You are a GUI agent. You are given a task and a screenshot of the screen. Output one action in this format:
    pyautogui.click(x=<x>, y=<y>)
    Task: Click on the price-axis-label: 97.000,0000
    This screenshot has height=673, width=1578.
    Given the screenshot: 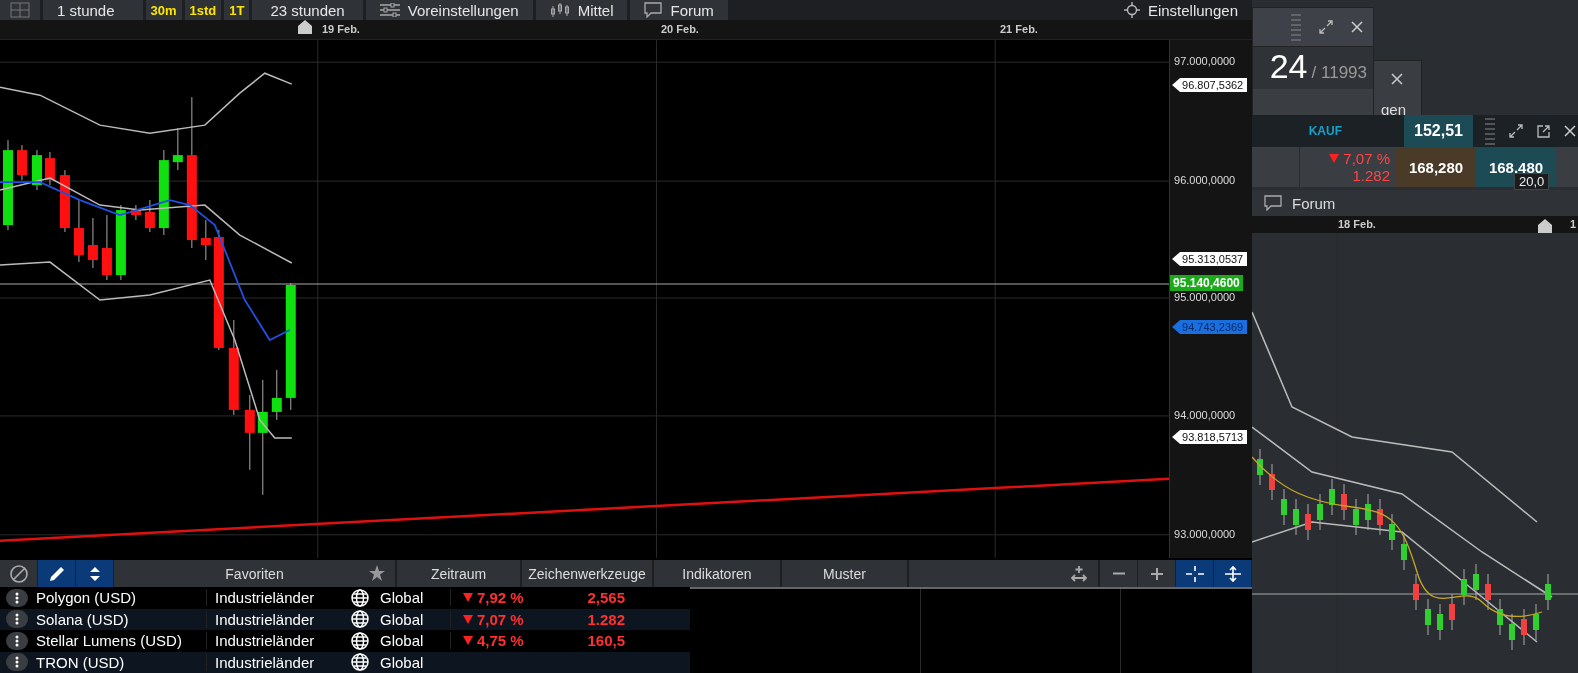 What is the action you would take?
    pyautogui.click(x=1205, y=61)
    